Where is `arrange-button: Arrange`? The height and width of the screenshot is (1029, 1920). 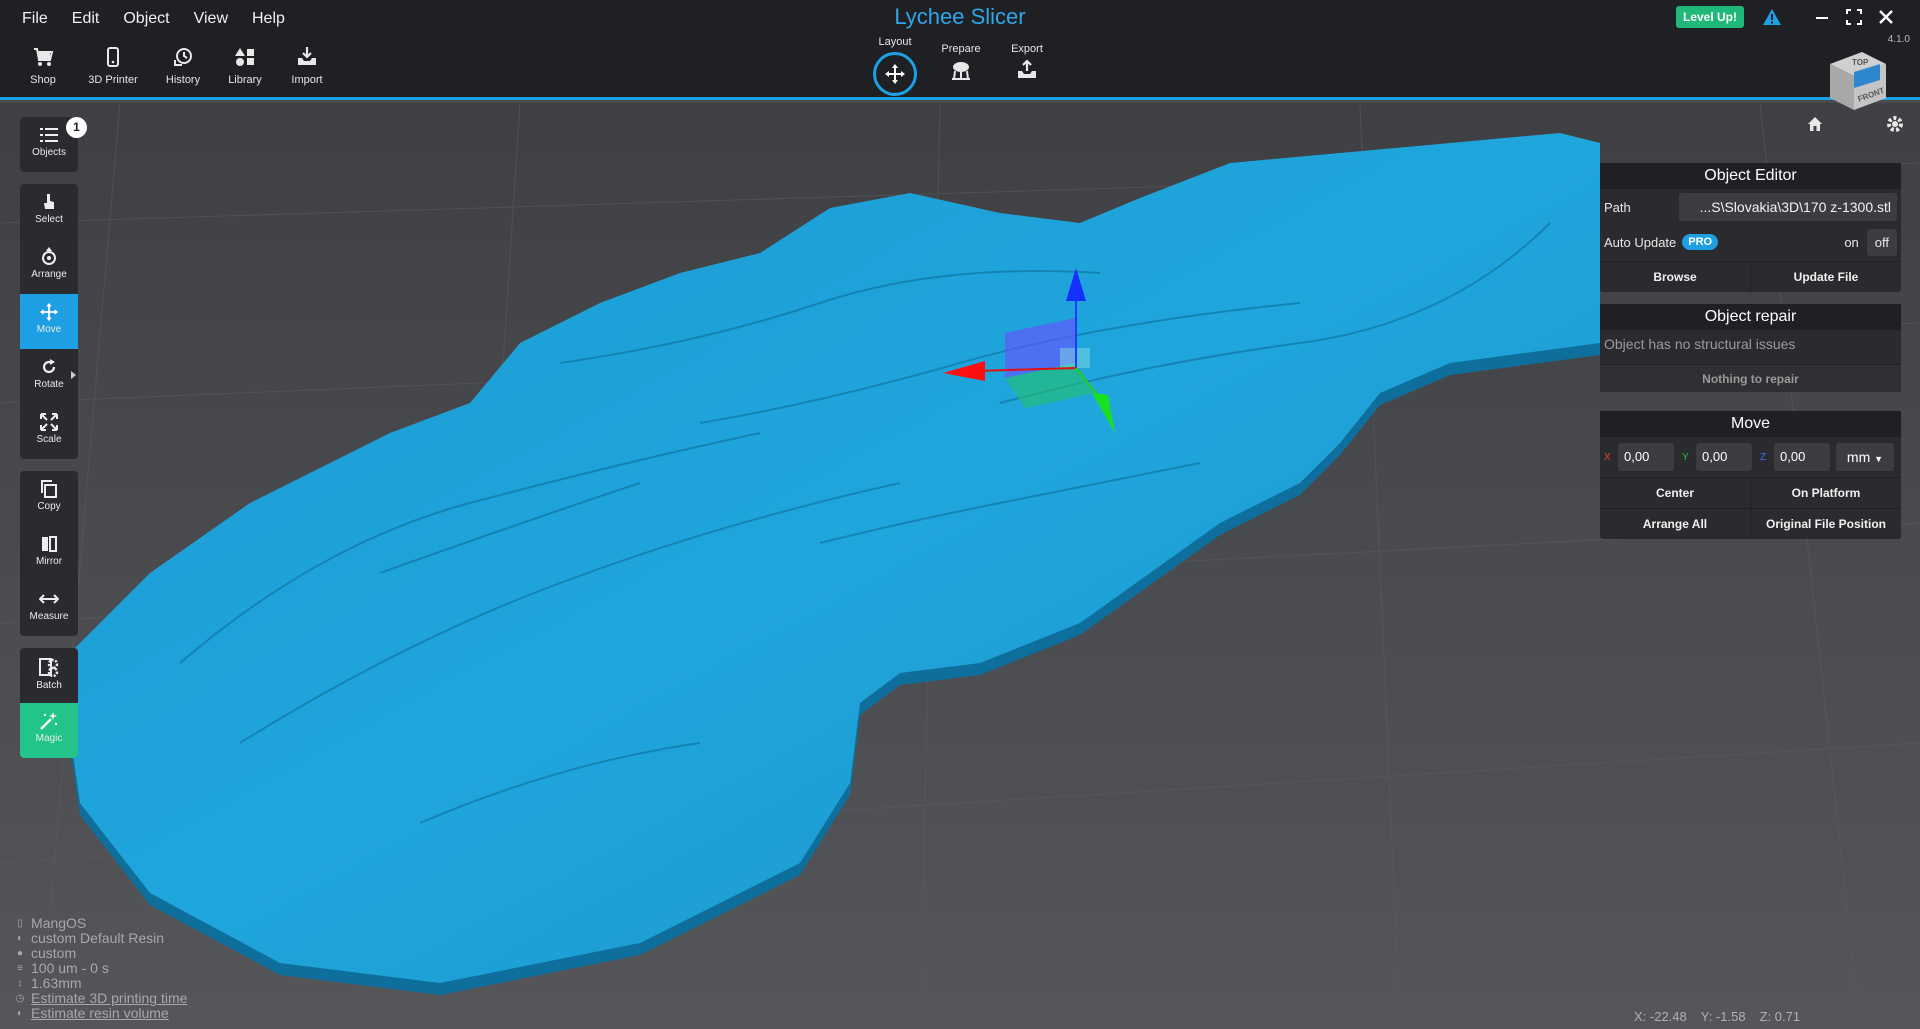
arrange-button: Arrange is located at coordinates (49, 266).